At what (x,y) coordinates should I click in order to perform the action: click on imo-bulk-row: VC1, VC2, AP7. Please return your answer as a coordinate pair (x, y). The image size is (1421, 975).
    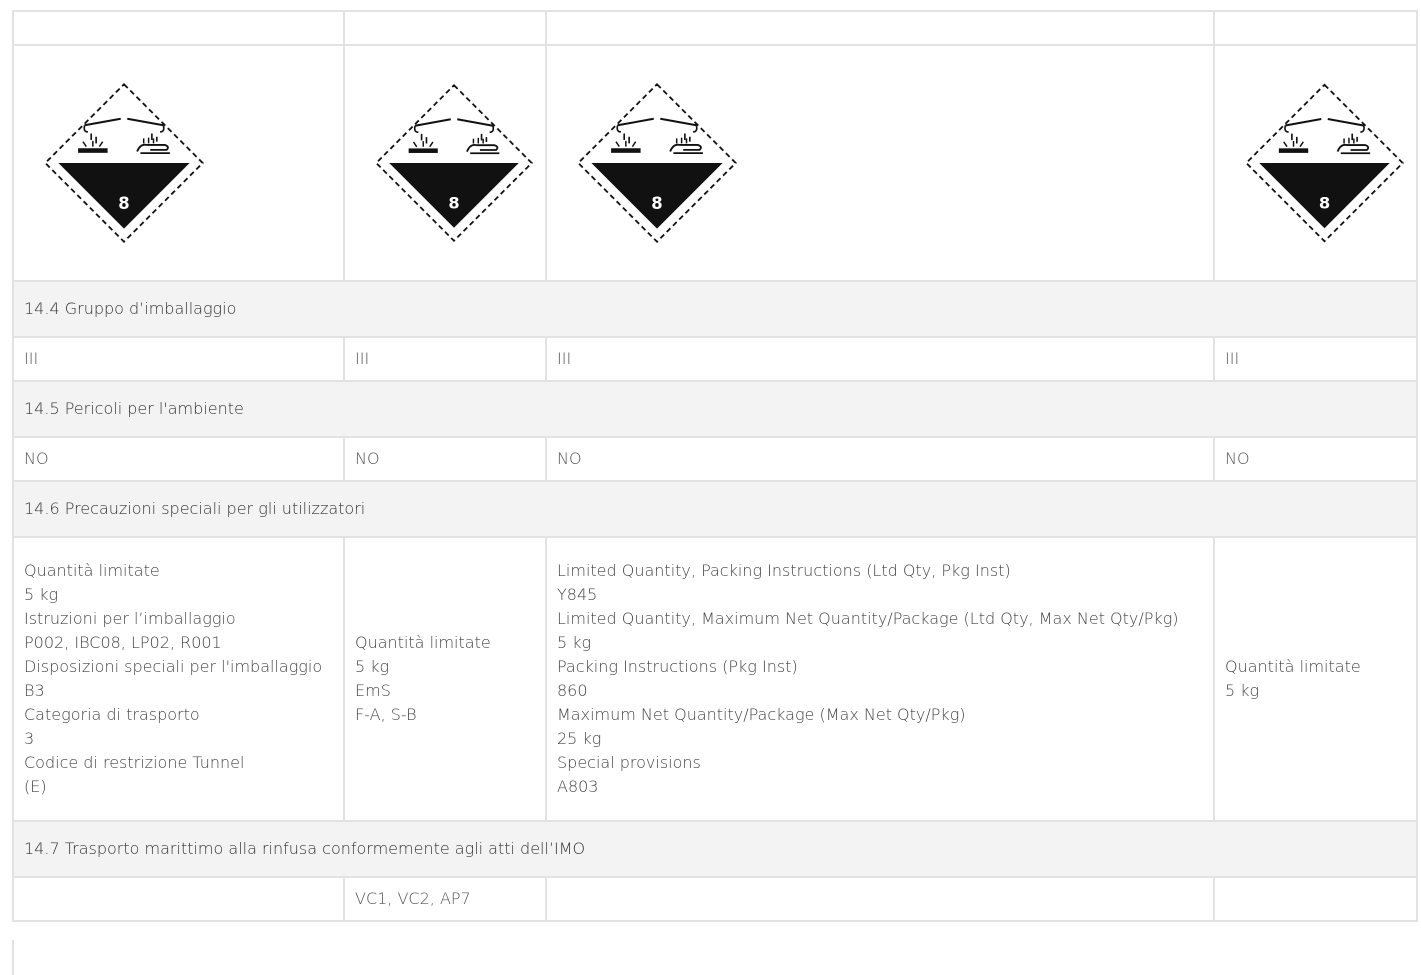
    Looking at the image, I should click on (715, 899).